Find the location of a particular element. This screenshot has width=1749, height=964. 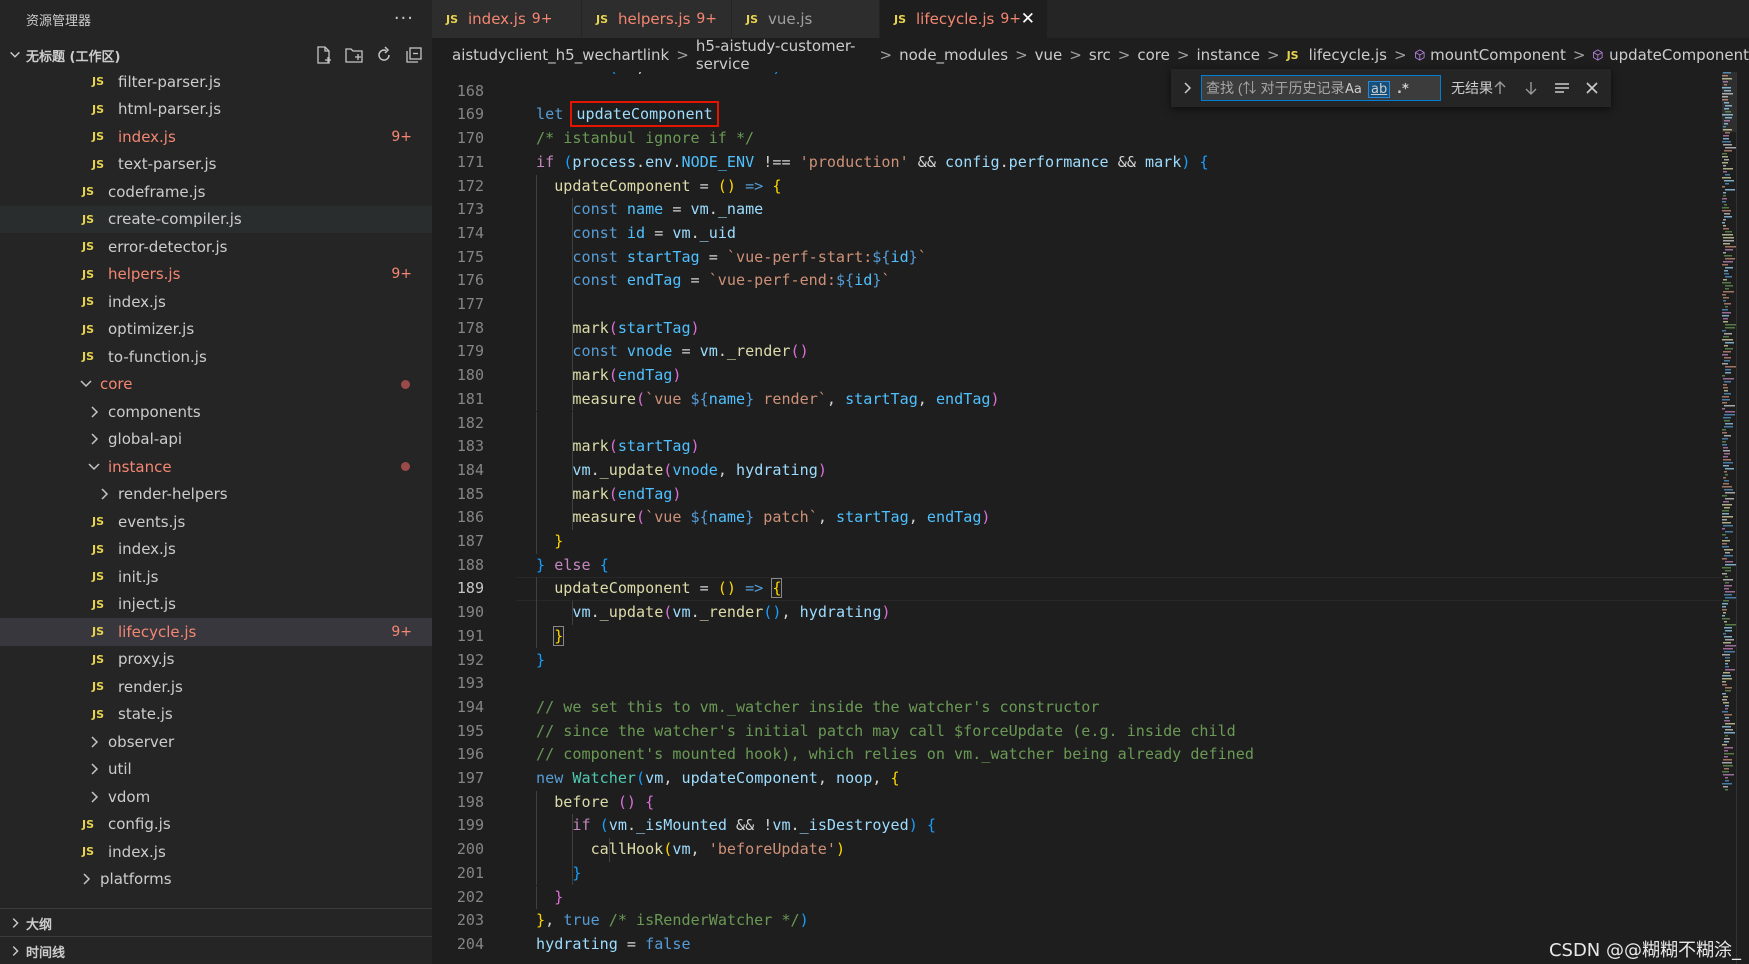

breadcrumb-item: aistudyclient_h5_wechartlink is located at coordinates (560, 55).